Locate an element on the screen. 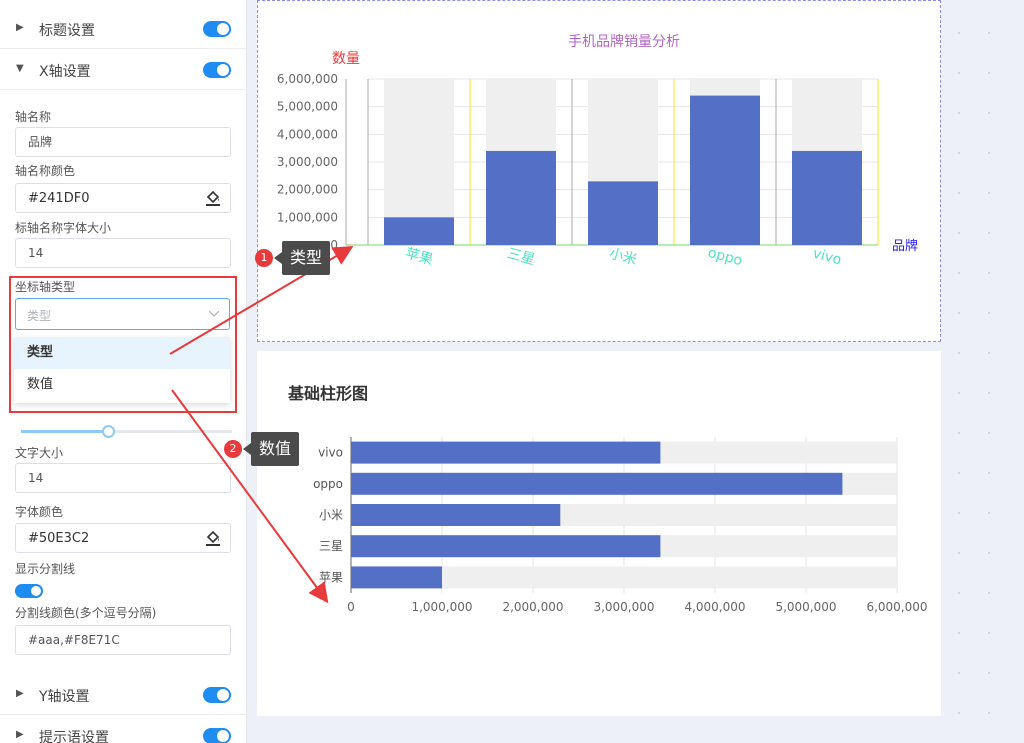 The height and width of the screenshot is (743, 1024). step-badge-2: 2 is located at coordinates (233, 449).